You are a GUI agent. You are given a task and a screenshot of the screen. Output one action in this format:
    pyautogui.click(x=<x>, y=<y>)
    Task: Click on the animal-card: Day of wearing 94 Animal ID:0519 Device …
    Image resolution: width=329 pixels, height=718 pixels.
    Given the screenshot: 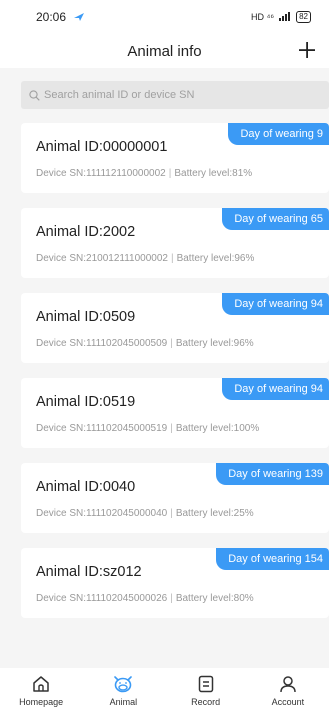 What is the action you would take?
    pyautogui.click(x=175, y=413)
    